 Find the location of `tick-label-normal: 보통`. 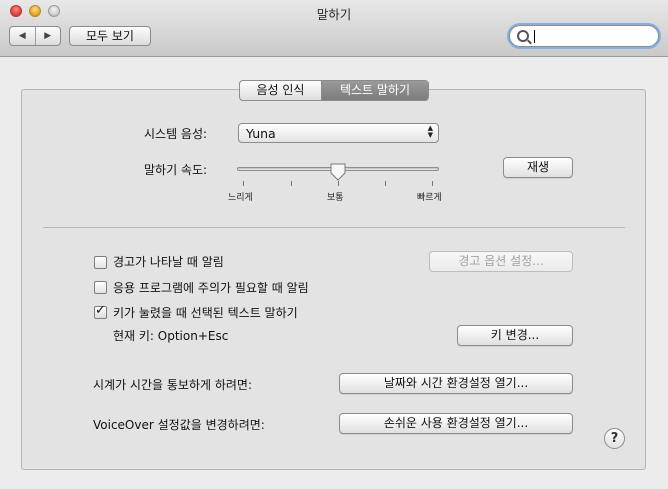

tick-label-normal: 보통 is located at coordinates (335, 198).